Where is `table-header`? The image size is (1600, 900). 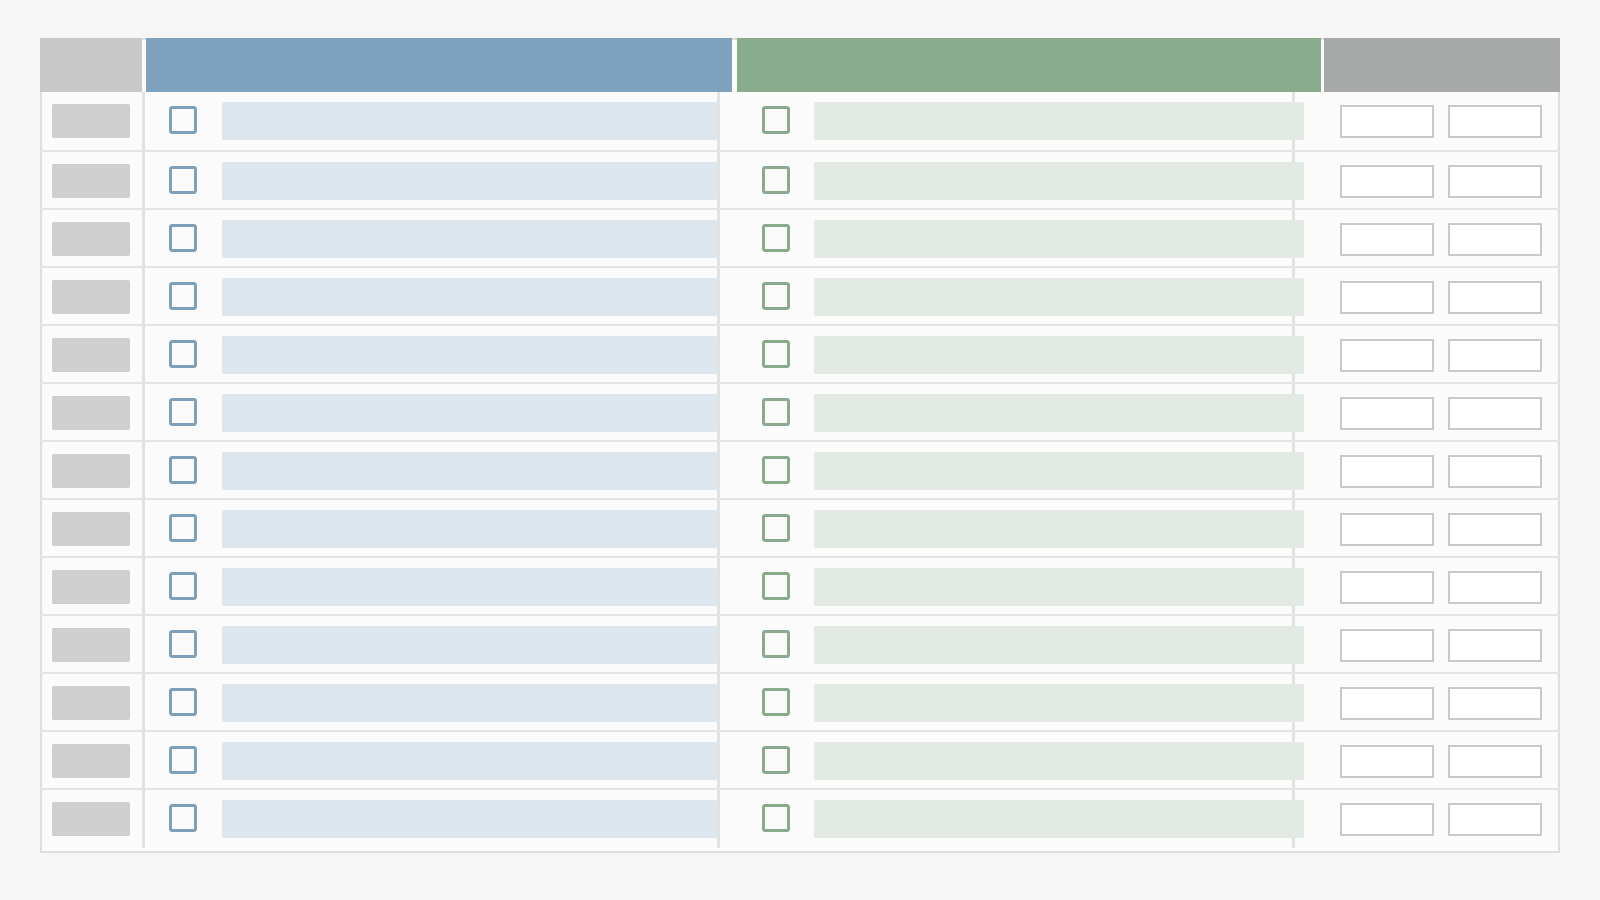 table-header is located at coordinates (800, 65).